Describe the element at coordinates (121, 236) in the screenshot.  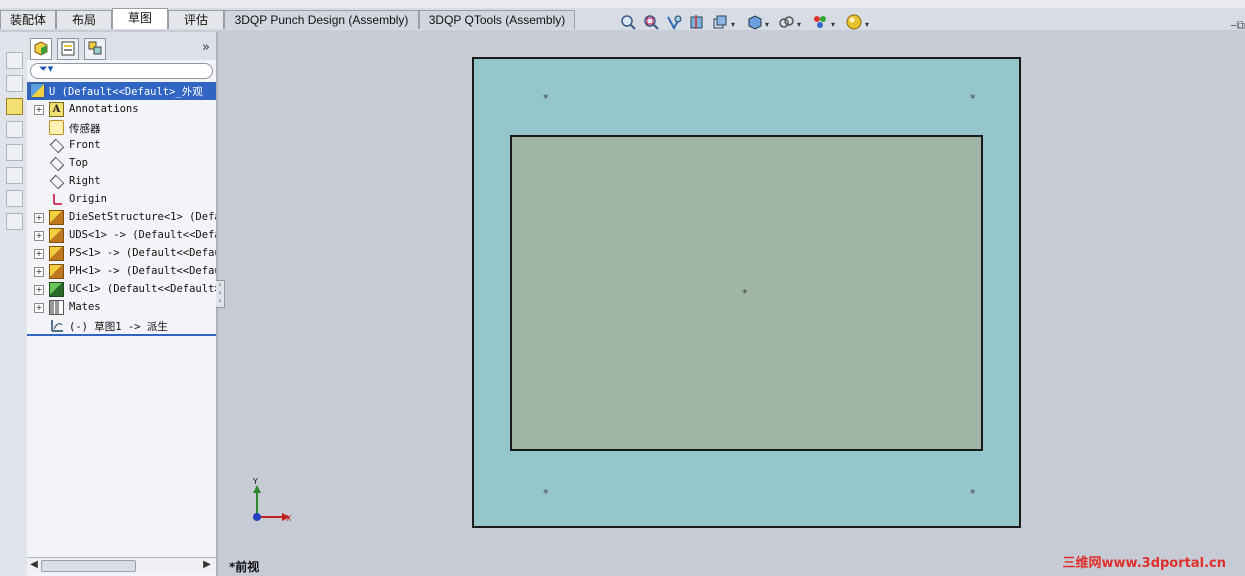
I see `tree-item-uds: + UDS<1> -> (Default<<Defa` at that location.